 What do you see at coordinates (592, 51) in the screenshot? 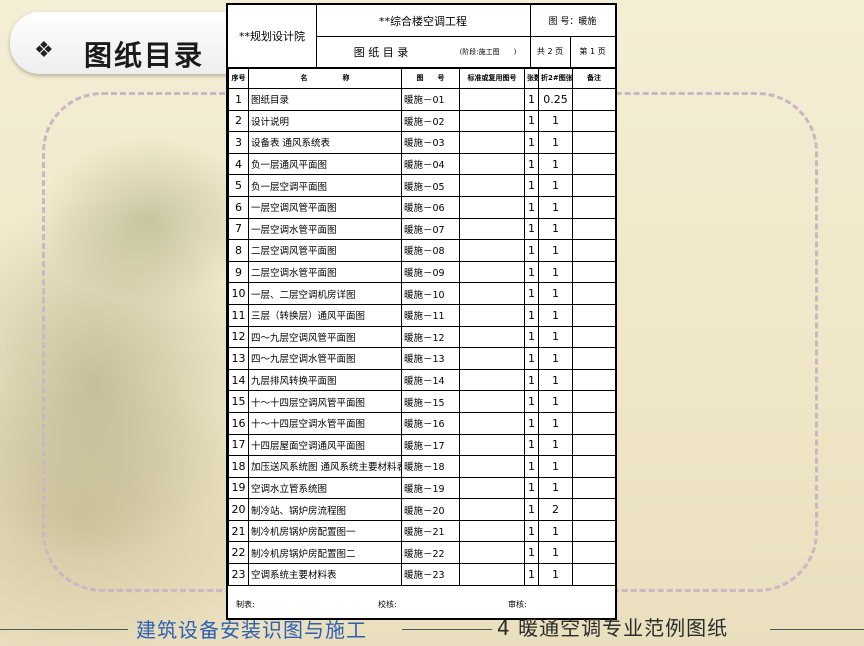
I see `current-page: 第 1 页` at bounding box center [592, 51].